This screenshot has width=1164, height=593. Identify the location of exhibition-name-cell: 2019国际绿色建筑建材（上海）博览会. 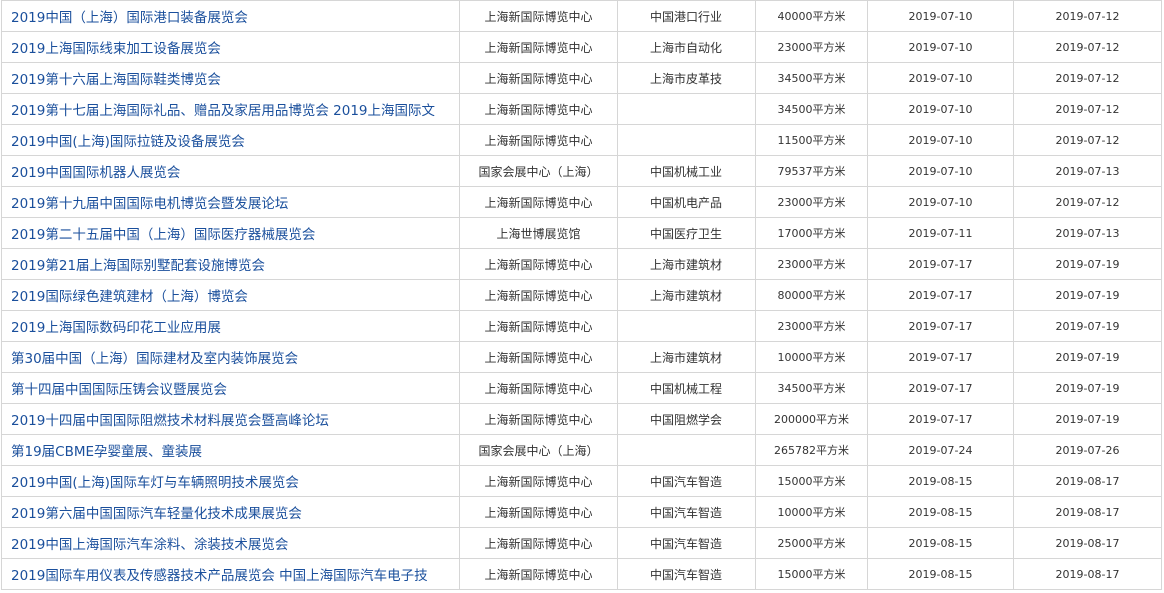
(230, 295).